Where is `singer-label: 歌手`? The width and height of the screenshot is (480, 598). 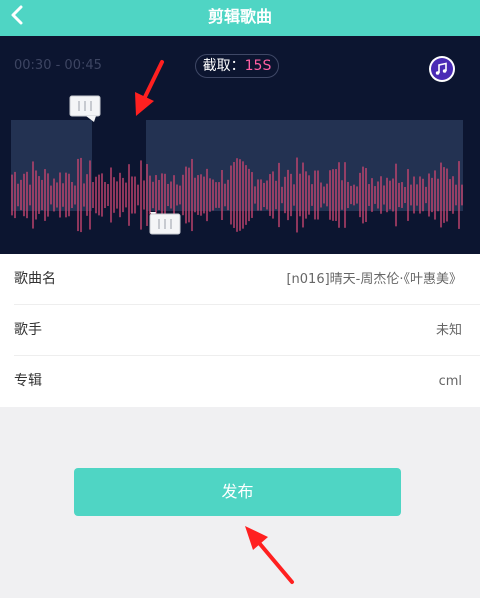
singer-label: 歌手 is located at coordinates (28, 330).